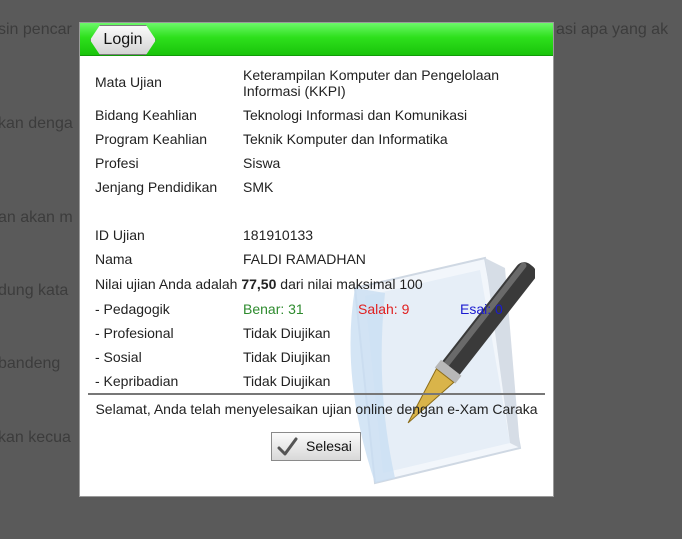 This screenshot has width=682, height=539. What do you see at coordinates (114, 259) in the screenshot?
I see `nama-label: Nama` at bounding box center [114, 259].